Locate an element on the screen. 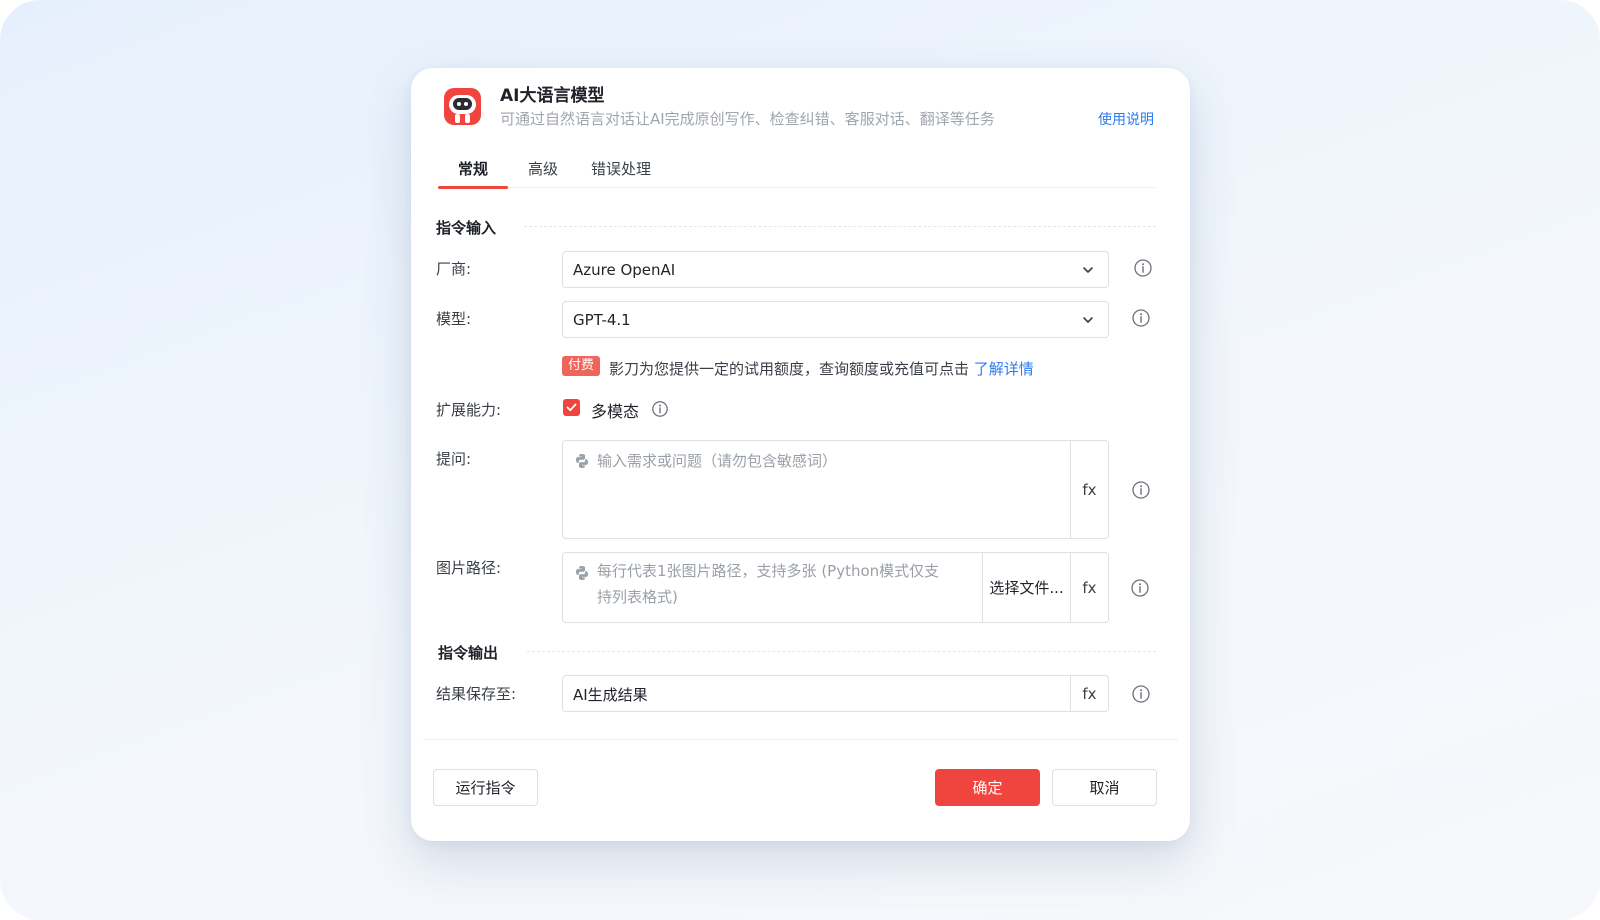 The width and height of the screenshot is (1600, 920). model-value: GPT-4.1 is located at coordinates (602, 320).